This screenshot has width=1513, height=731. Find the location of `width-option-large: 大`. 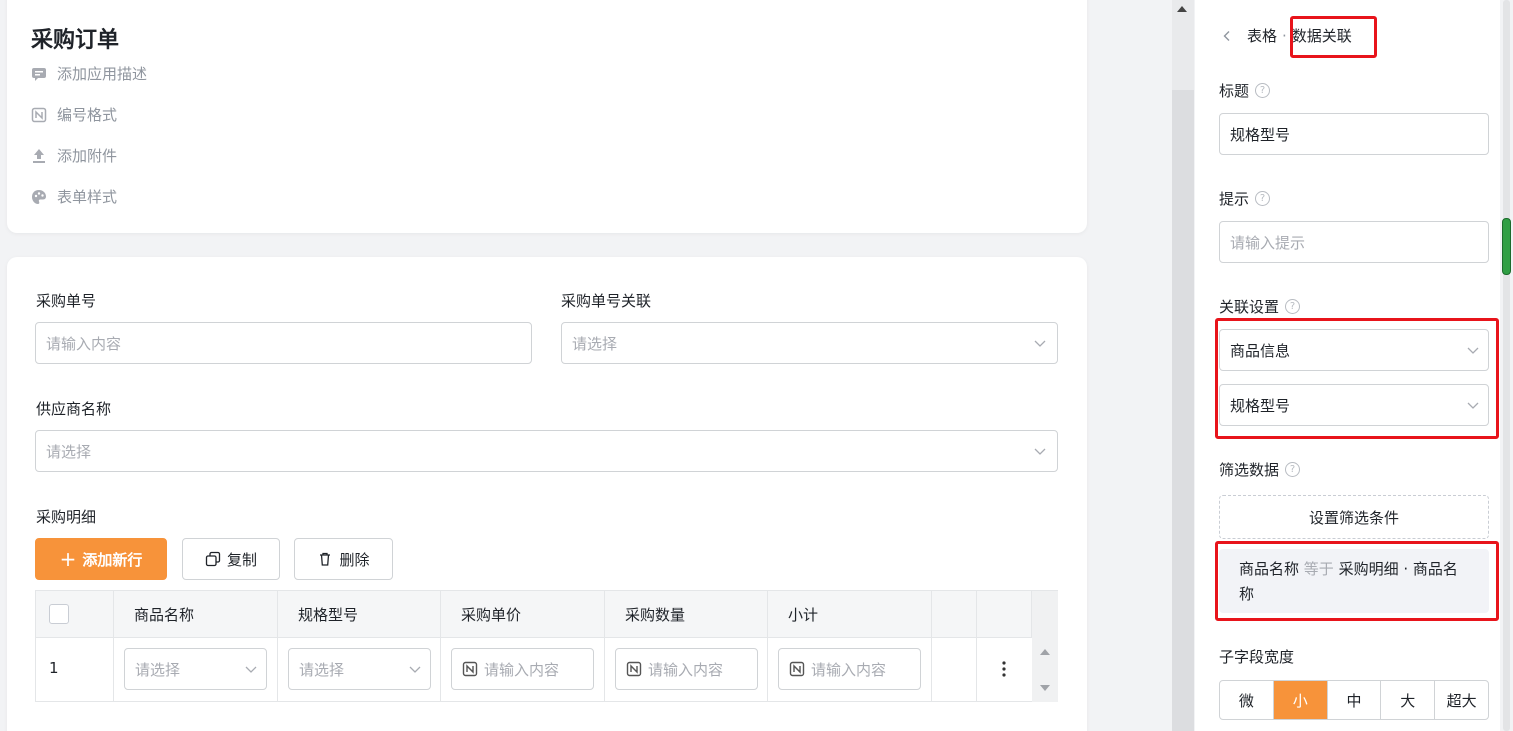

width-option-large: 大 is located at coordinates (1408, 700).